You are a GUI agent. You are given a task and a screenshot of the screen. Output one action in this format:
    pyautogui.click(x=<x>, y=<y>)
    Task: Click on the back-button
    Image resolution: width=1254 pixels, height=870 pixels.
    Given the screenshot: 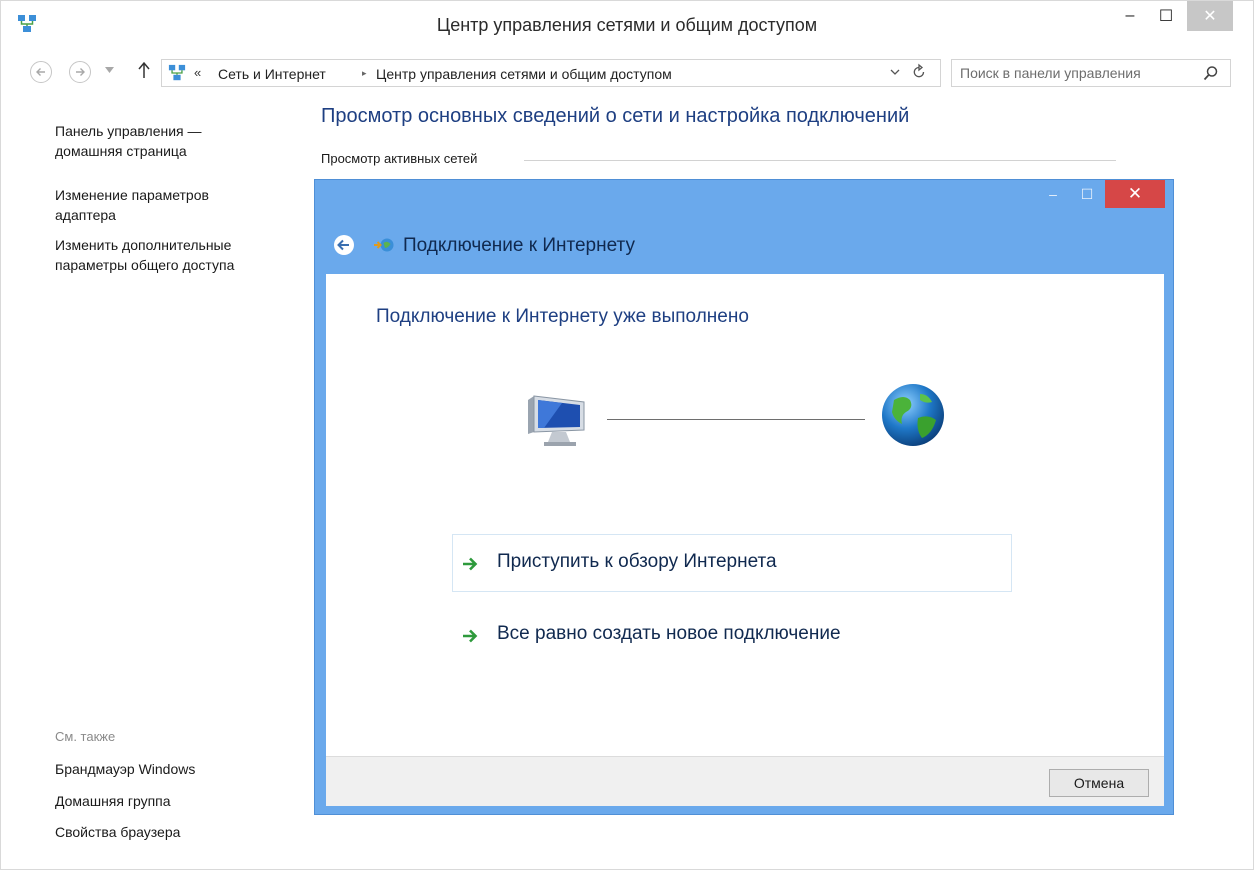 What is the action you would take?
    pyautogui.click(x=41, y=72)
    